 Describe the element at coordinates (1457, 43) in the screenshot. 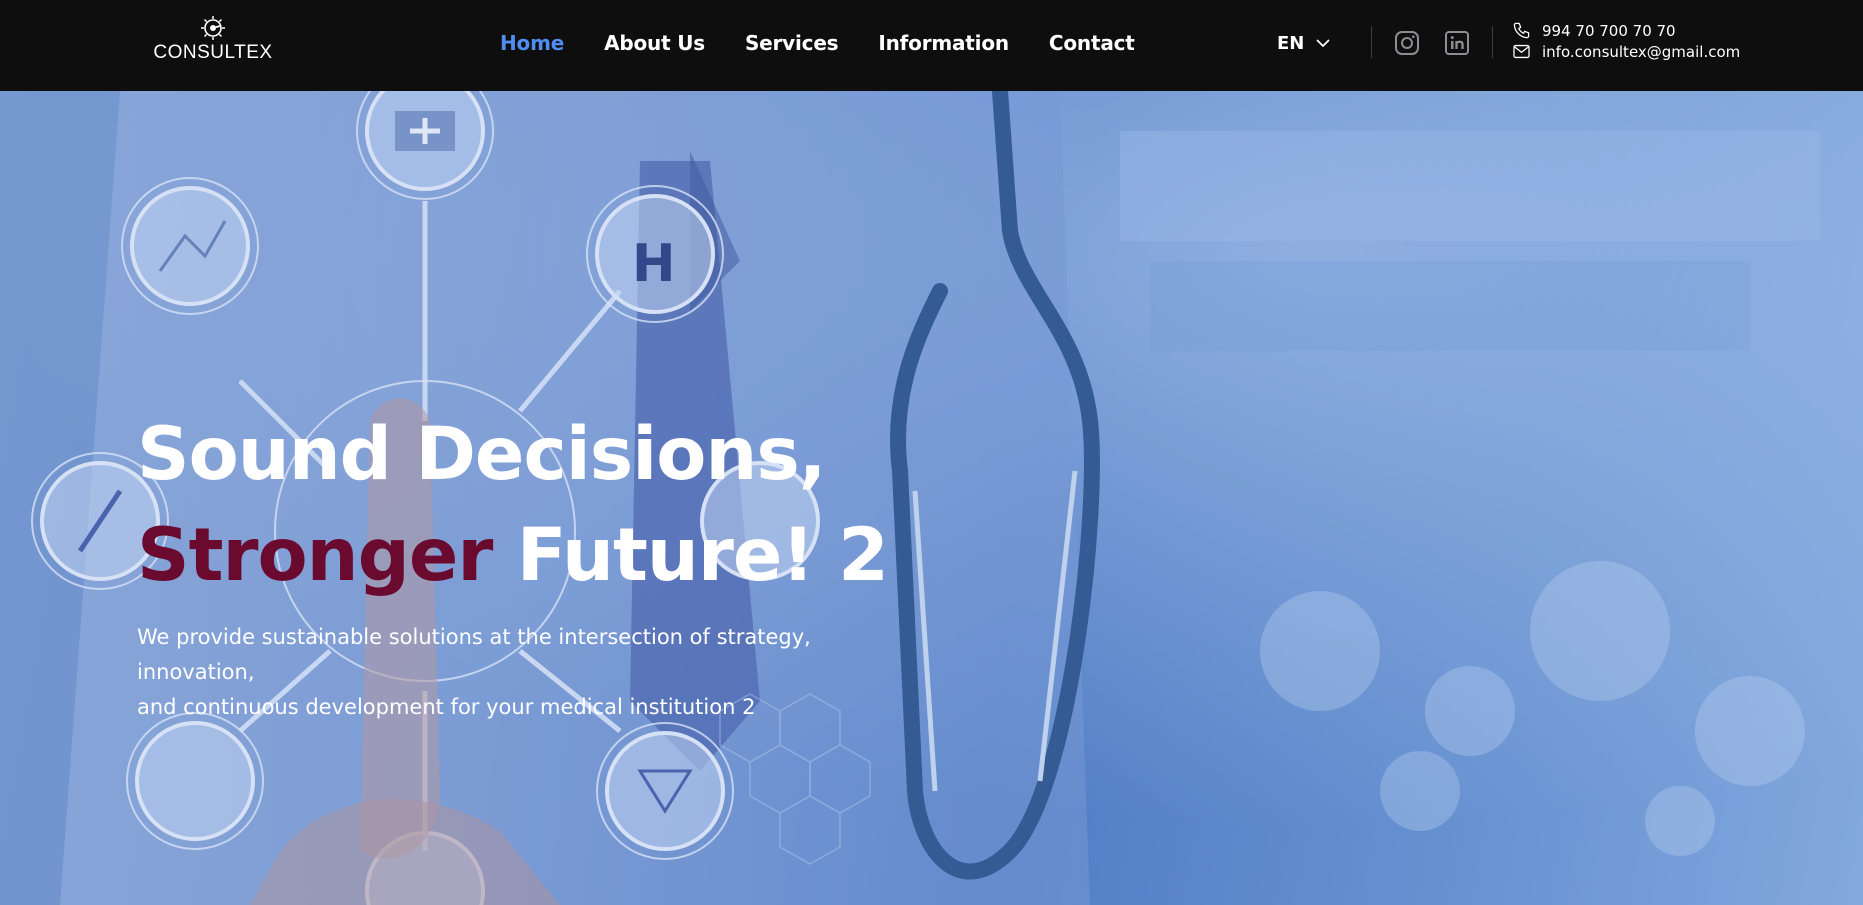

I see `linkedin-icon` at that location.